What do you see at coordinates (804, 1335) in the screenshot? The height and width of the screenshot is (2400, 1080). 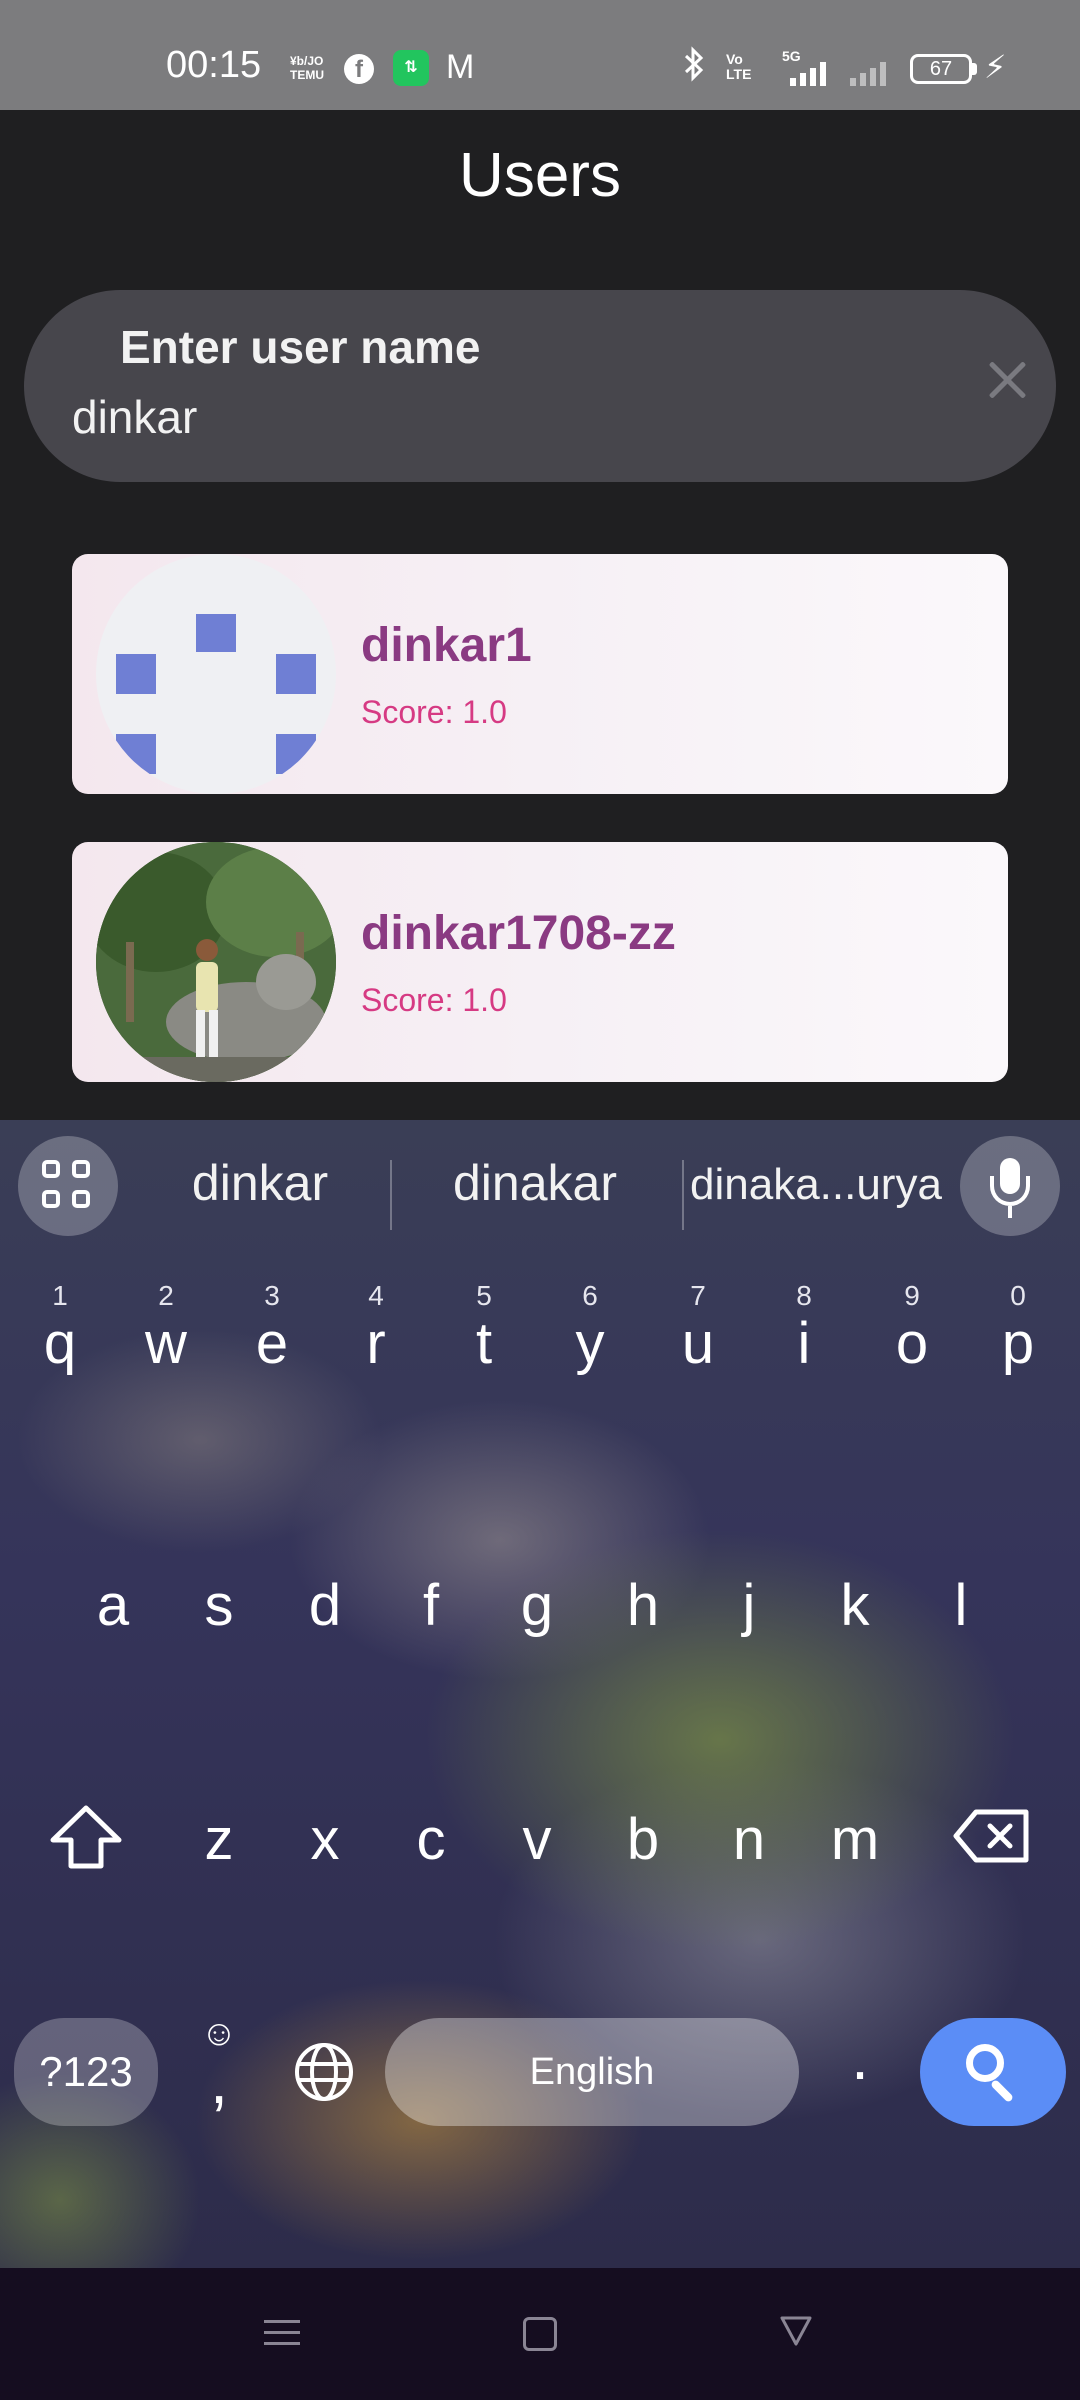 I see `key-i: 8i` at bounding box center [804, 1335].